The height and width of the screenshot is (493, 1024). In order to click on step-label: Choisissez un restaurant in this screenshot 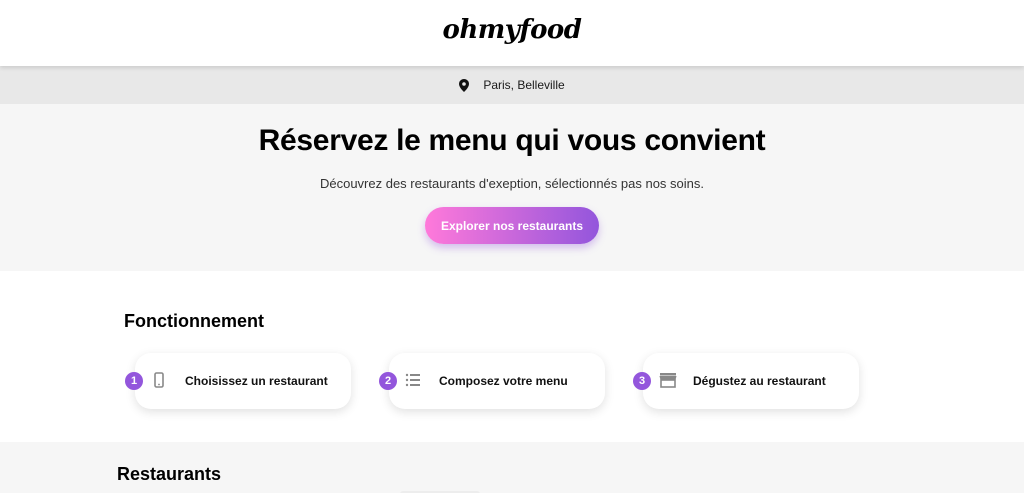, I will do `click(256, 381)`.